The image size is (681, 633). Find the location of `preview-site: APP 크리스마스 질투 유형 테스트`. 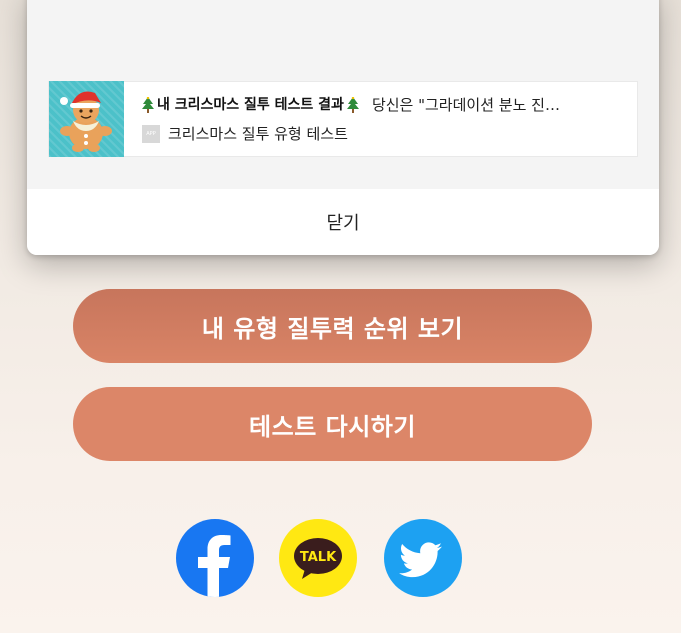

preview-site: APP 크리스마스 질투 유형 테스트 is located at coordinates (389, 133).